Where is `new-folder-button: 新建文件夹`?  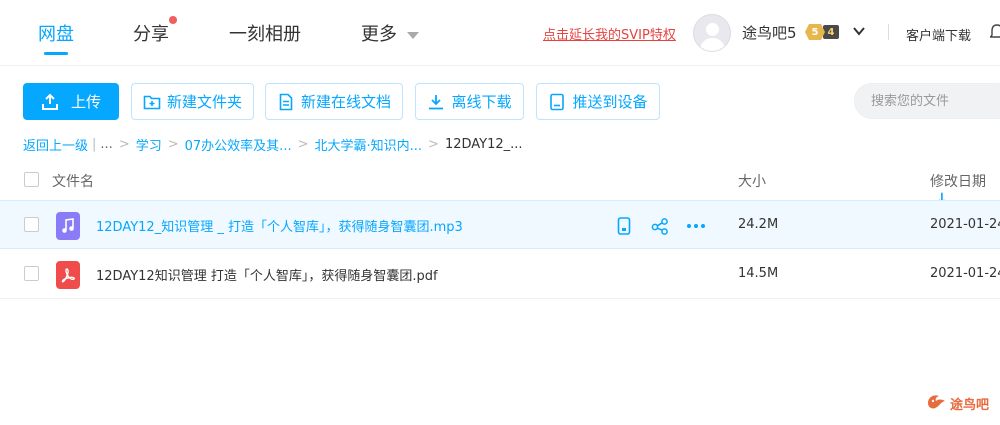
new-folder-button: 新建文件夹 is located at coordinates (192, 101).